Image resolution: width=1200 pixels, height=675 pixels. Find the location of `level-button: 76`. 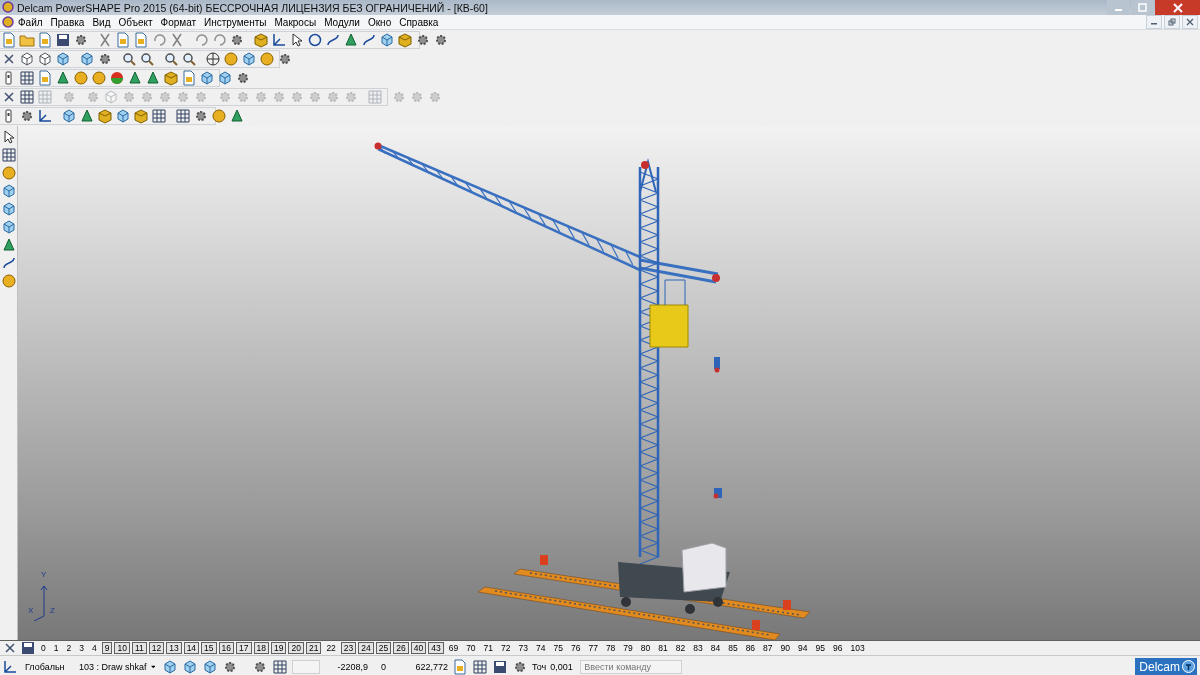

level-button: 76 is located at coordinates (575, 648).